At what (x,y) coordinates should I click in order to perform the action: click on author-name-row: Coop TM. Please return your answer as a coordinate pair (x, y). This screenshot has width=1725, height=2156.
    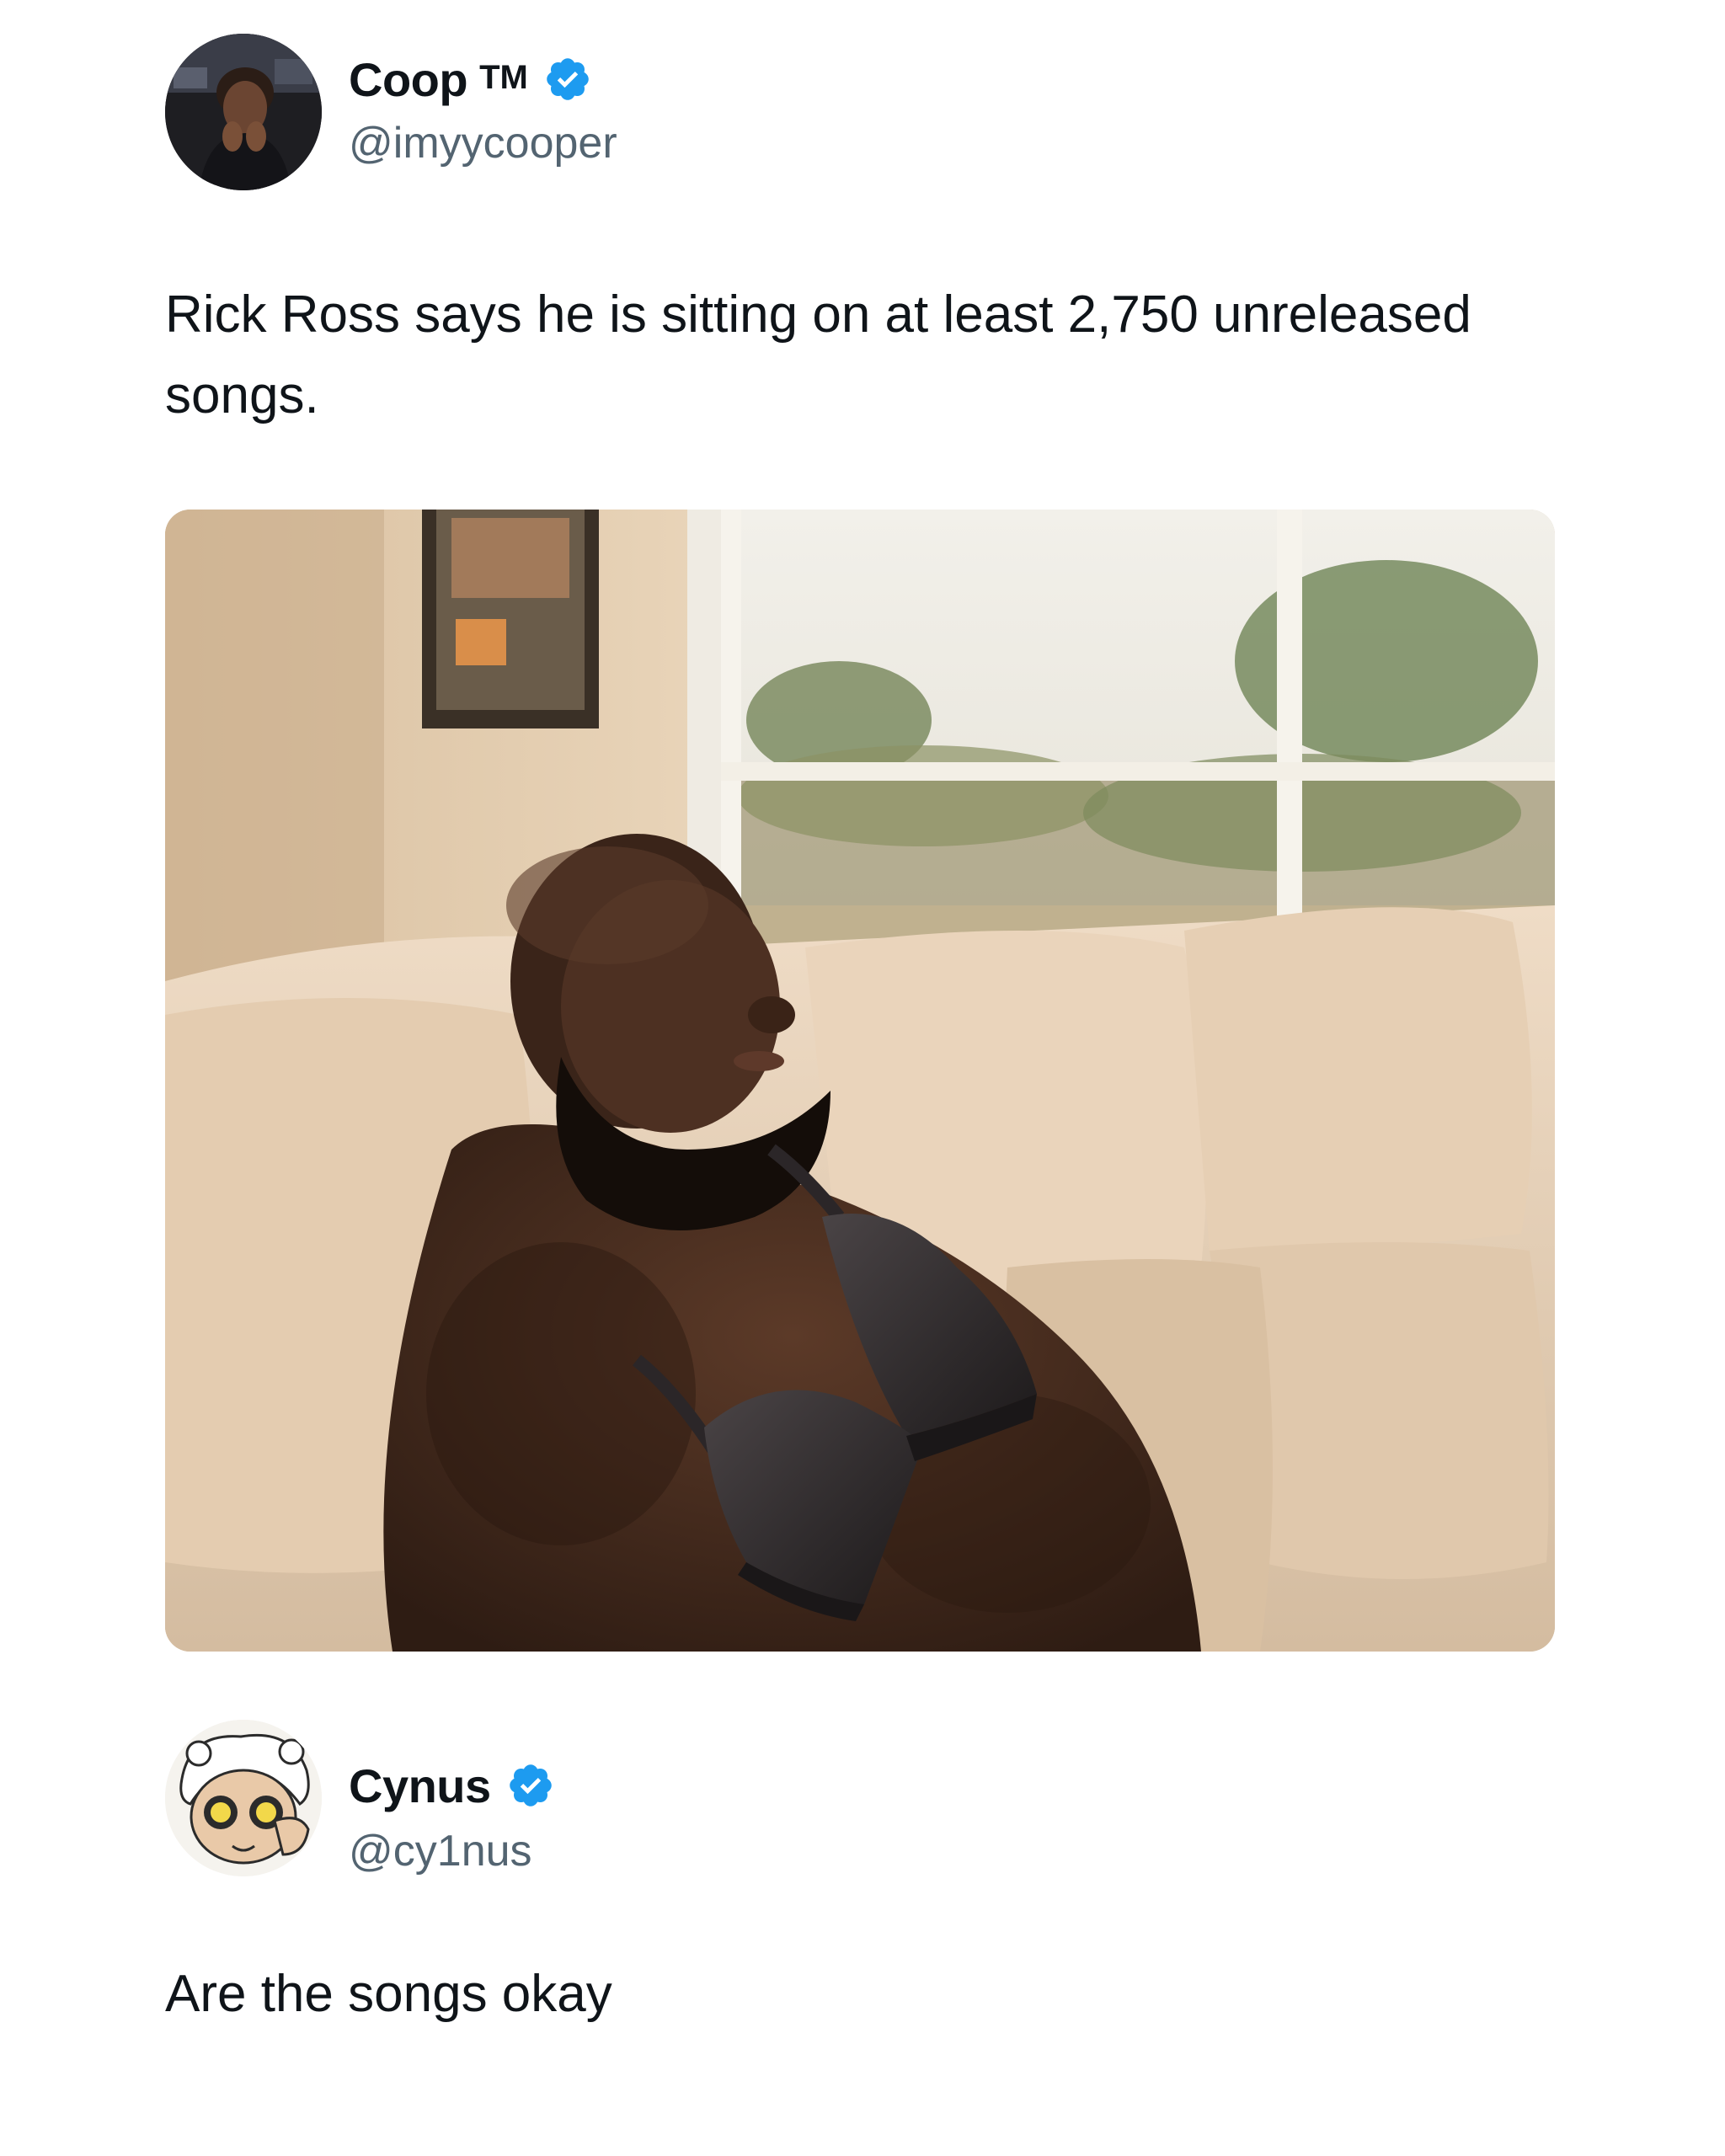
    Looking at the image, I should click on (470, 79).